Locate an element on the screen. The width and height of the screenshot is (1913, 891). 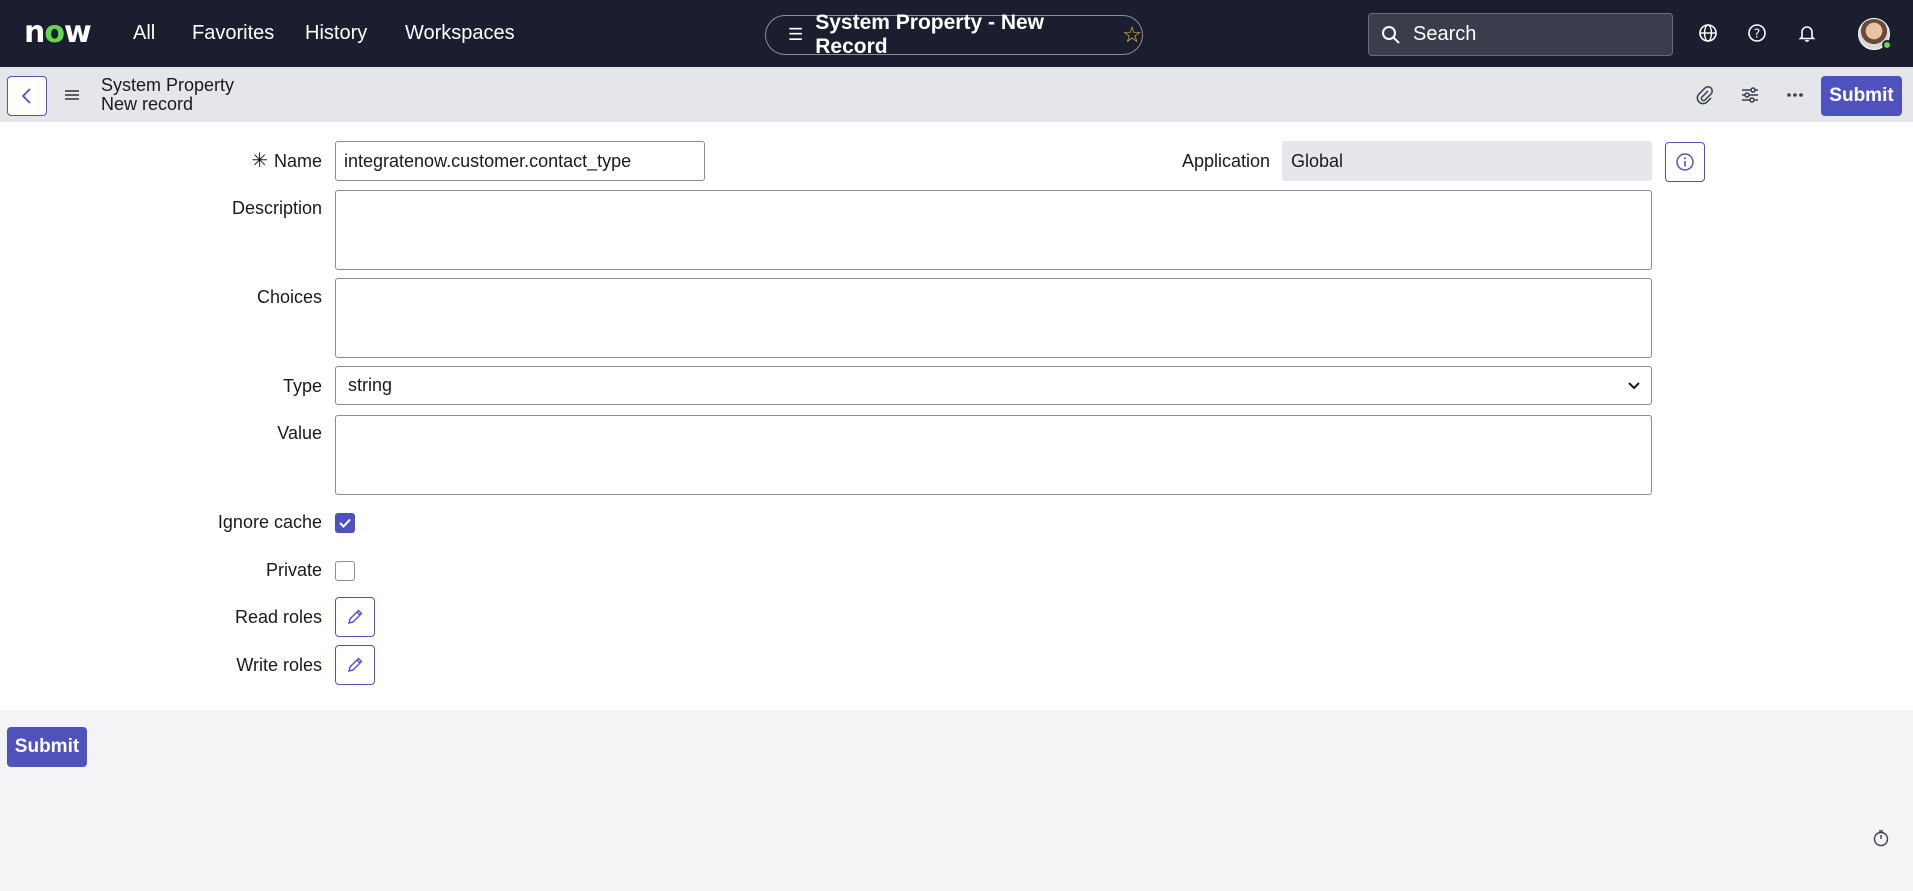
bell-icon is located at coordinates (1807, 33).